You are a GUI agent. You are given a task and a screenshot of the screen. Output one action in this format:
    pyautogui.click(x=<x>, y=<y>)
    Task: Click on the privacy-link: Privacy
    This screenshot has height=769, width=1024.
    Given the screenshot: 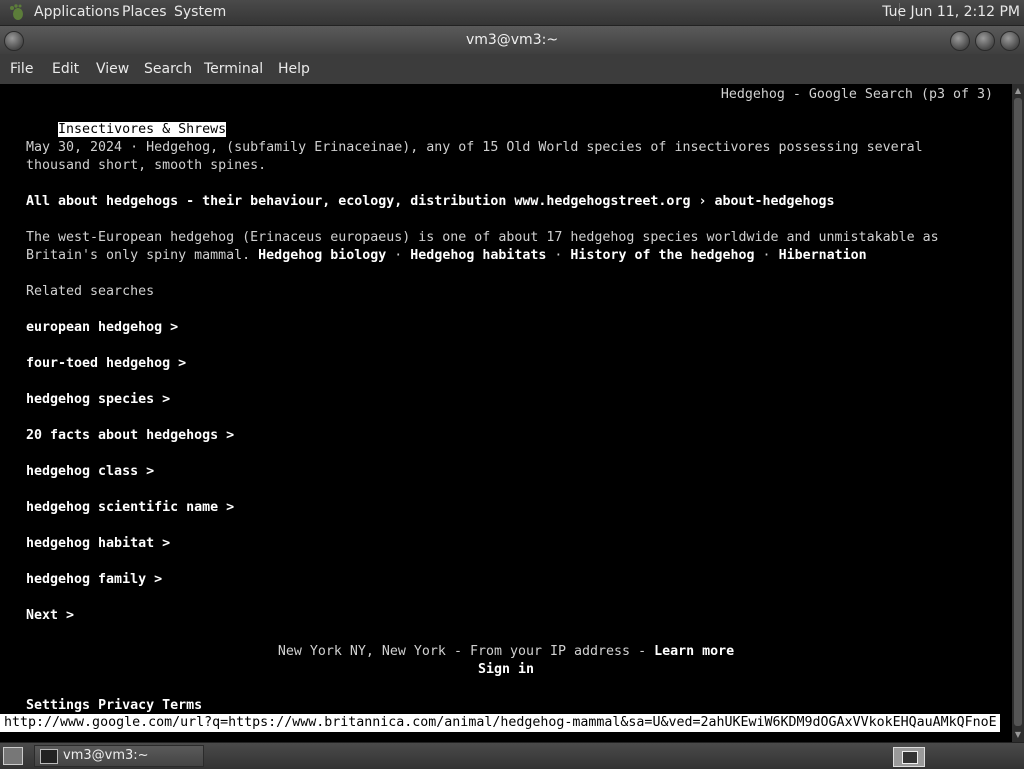 What is the action you would take?
    pyautogui.click(x=126, y=705)
    